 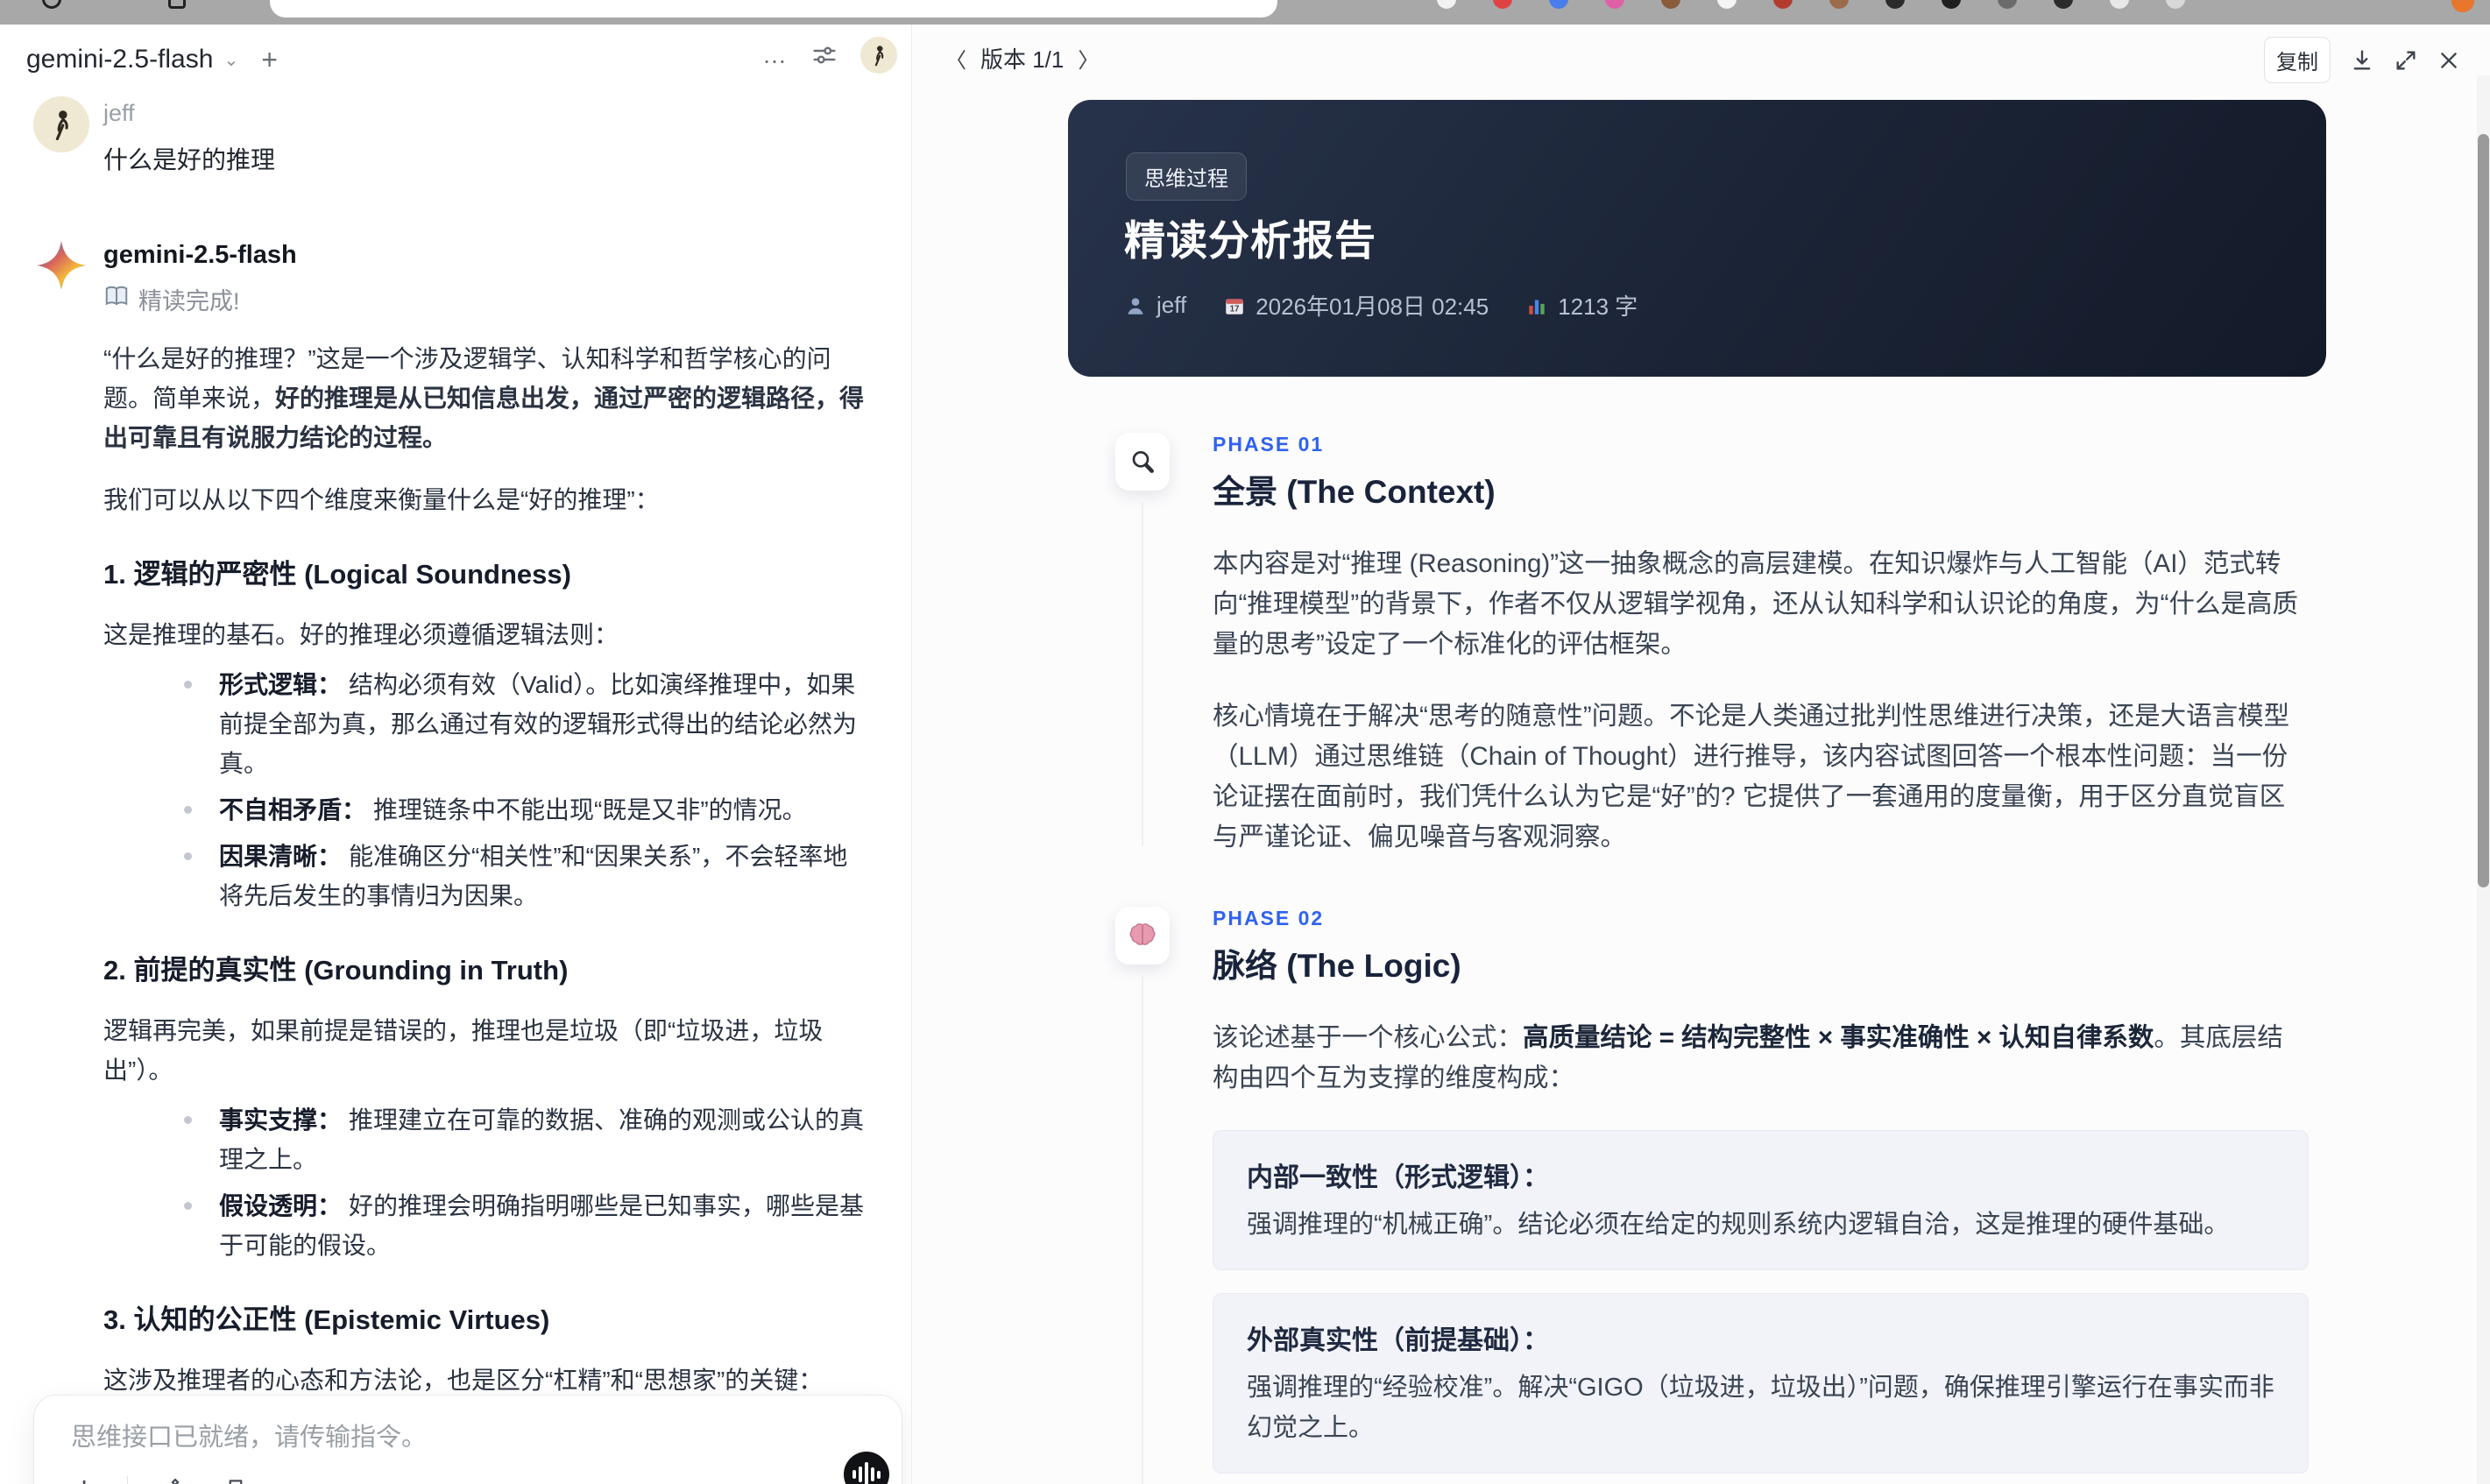 What do you see at coordinates (486, 299) in the screenshot?
I see `assistant-status: 精读完成!` at bounding box center [486, 299].